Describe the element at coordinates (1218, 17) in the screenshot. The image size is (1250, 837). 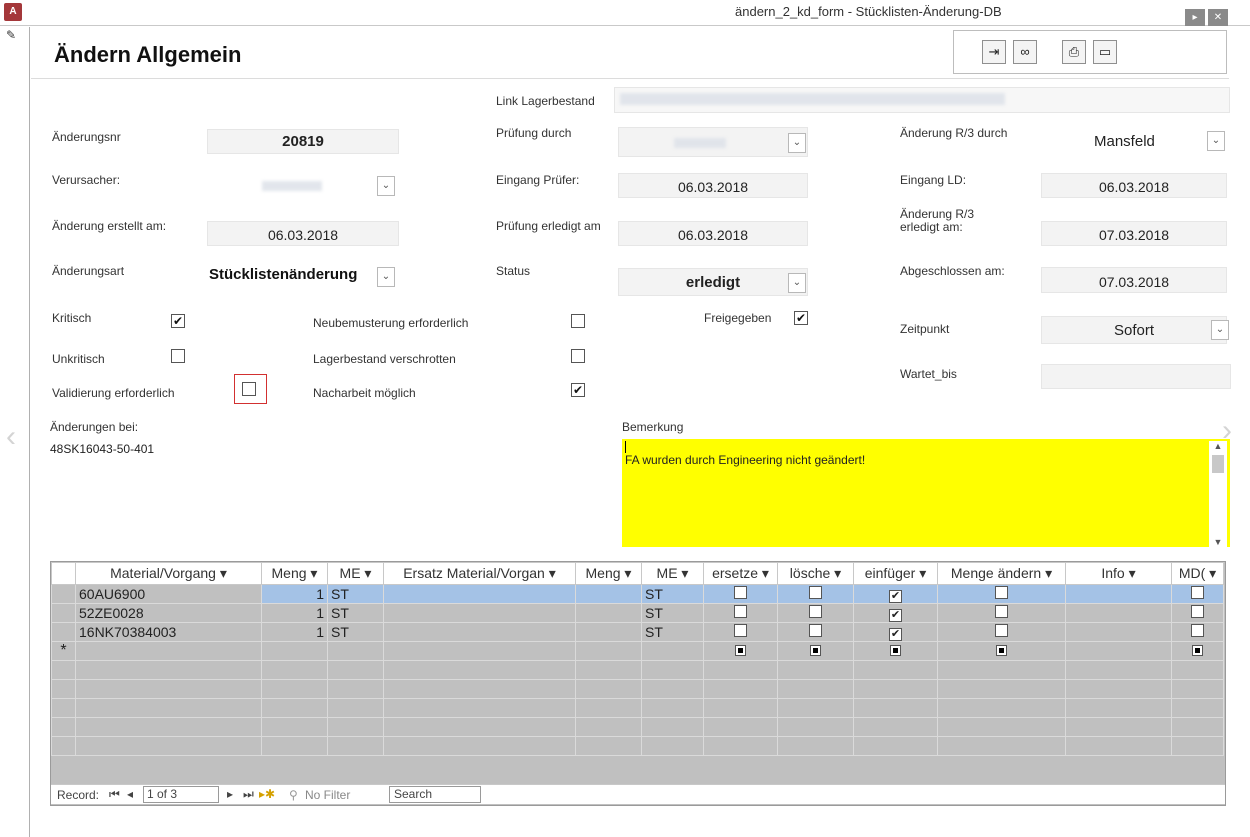
I see `close-icon: ✕` at that location.